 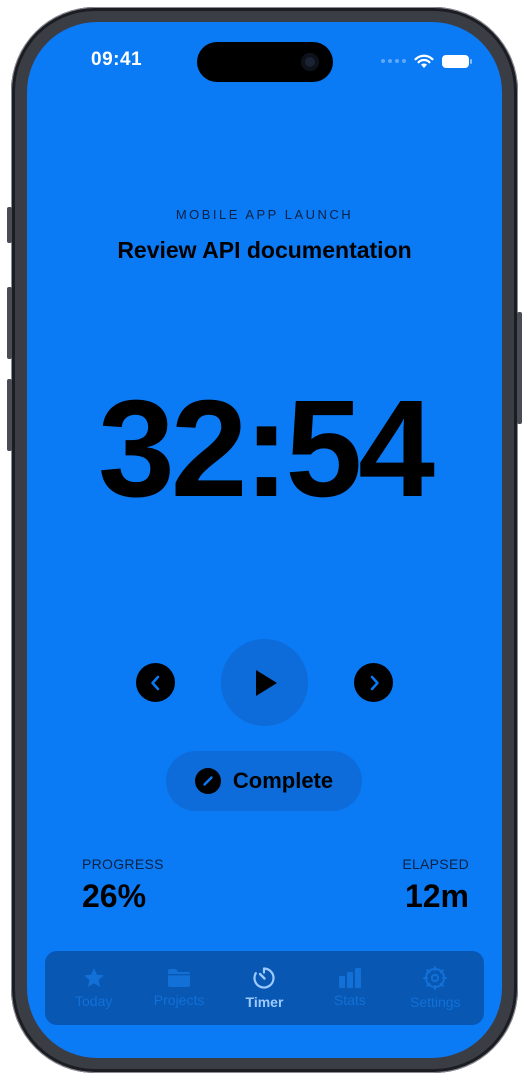 I want to click on timer-display: 32:54, so click(x=266, y=449).